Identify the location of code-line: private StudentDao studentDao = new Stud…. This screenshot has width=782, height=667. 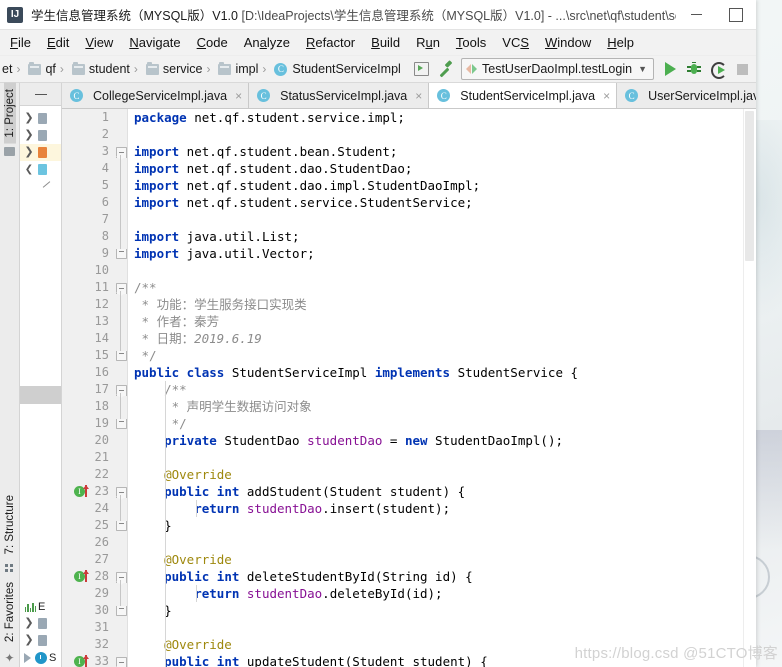
(435, 440).